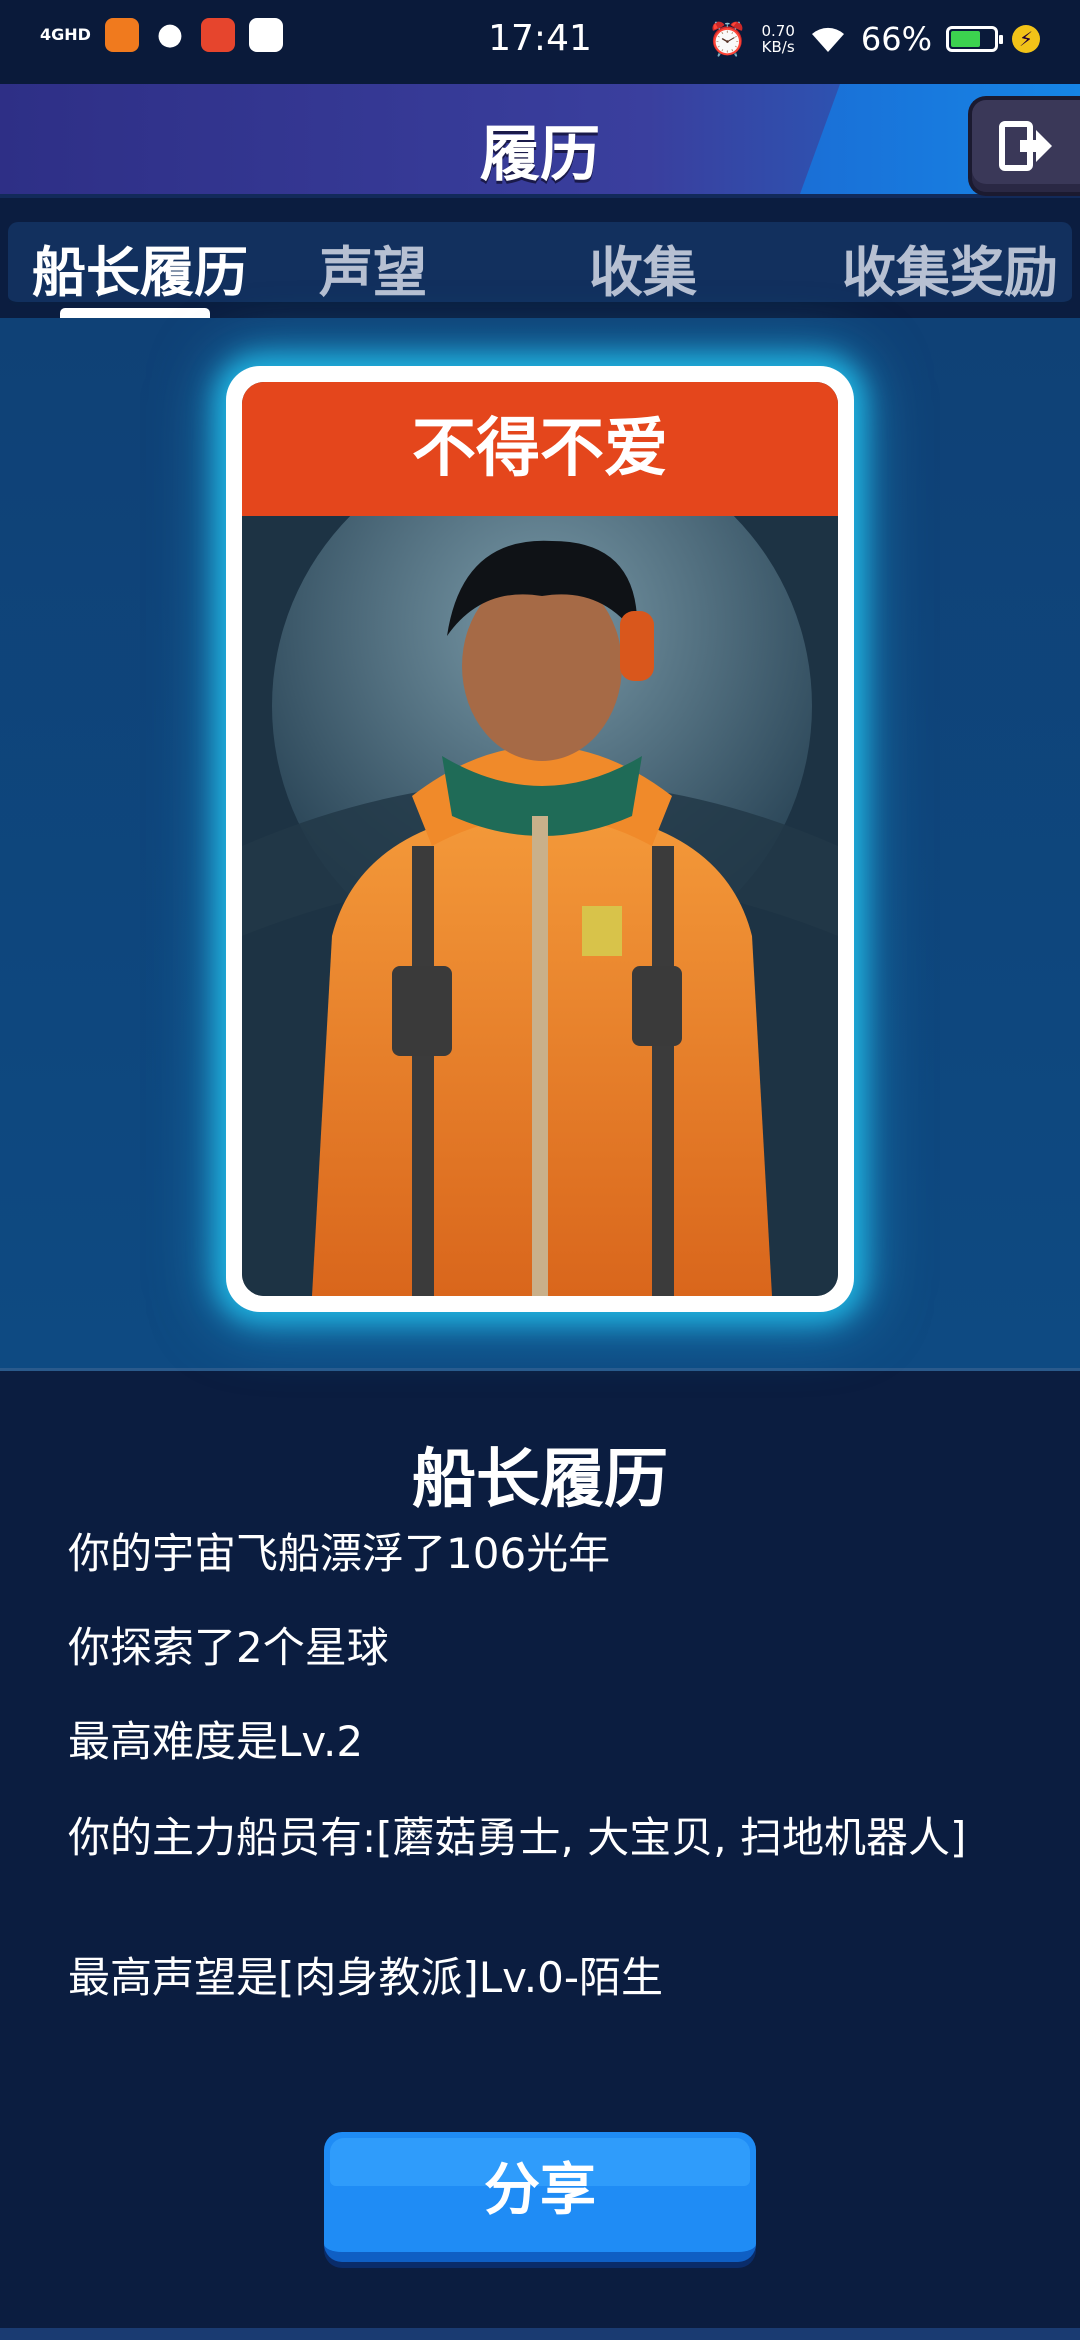 This screenshot has height=2340, width=1080. I want to click on info-line-crew: 你的主力船员有:[蘑菇勇士, 大宝贝, 扫地机器人], so click(517, 1837).